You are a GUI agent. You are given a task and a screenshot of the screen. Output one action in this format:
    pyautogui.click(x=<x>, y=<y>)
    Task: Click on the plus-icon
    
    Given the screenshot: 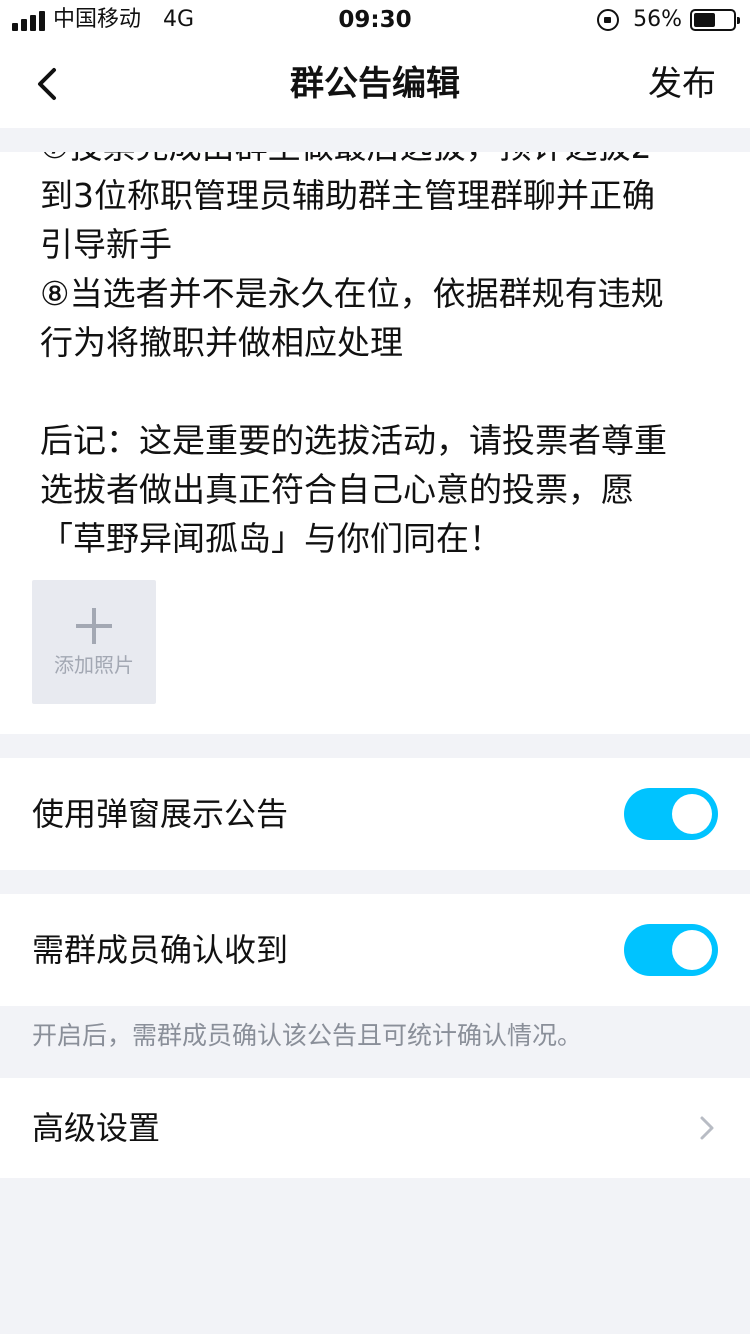 What is the action you would take?
    pyautogui.click(x=94, y=626)
    